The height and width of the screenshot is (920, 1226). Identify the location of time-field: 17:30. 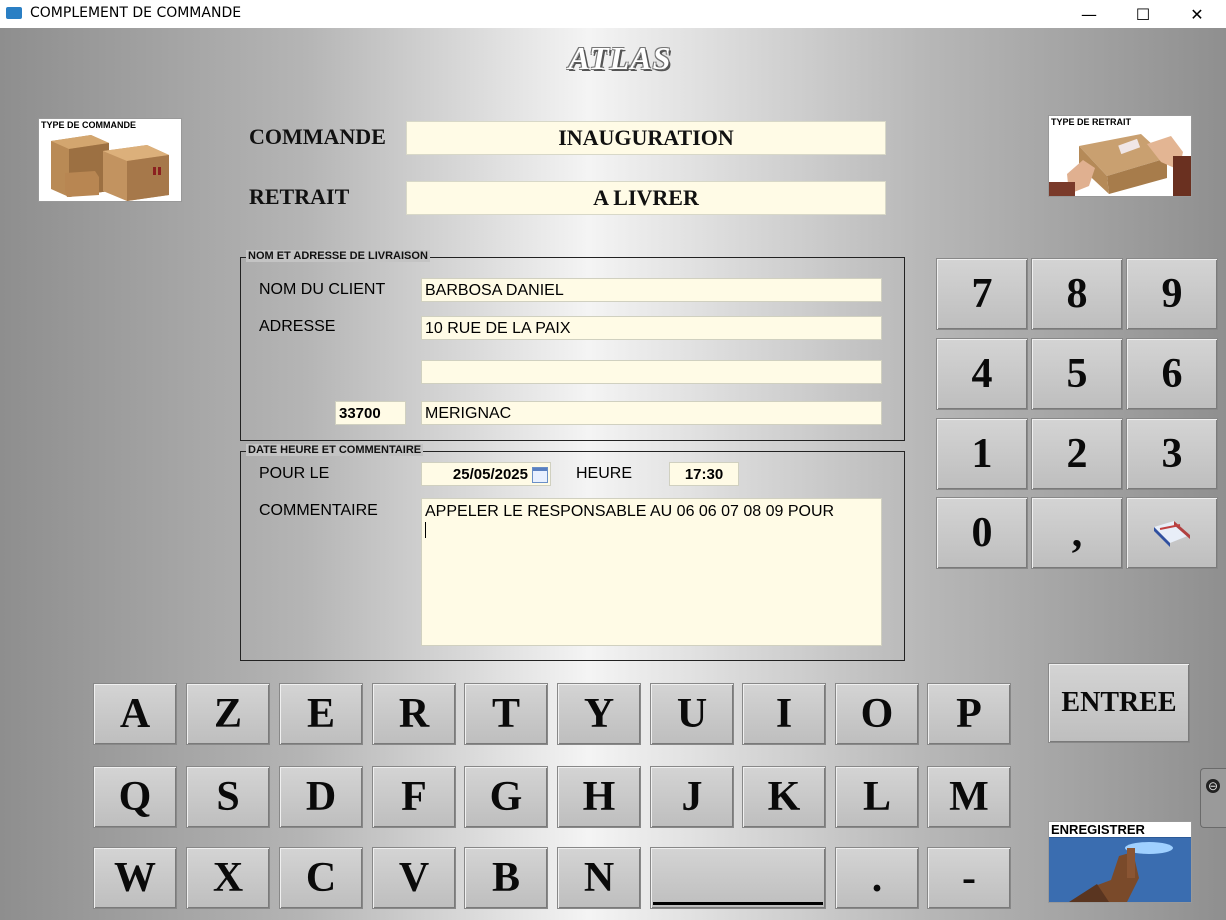
(704, 474).